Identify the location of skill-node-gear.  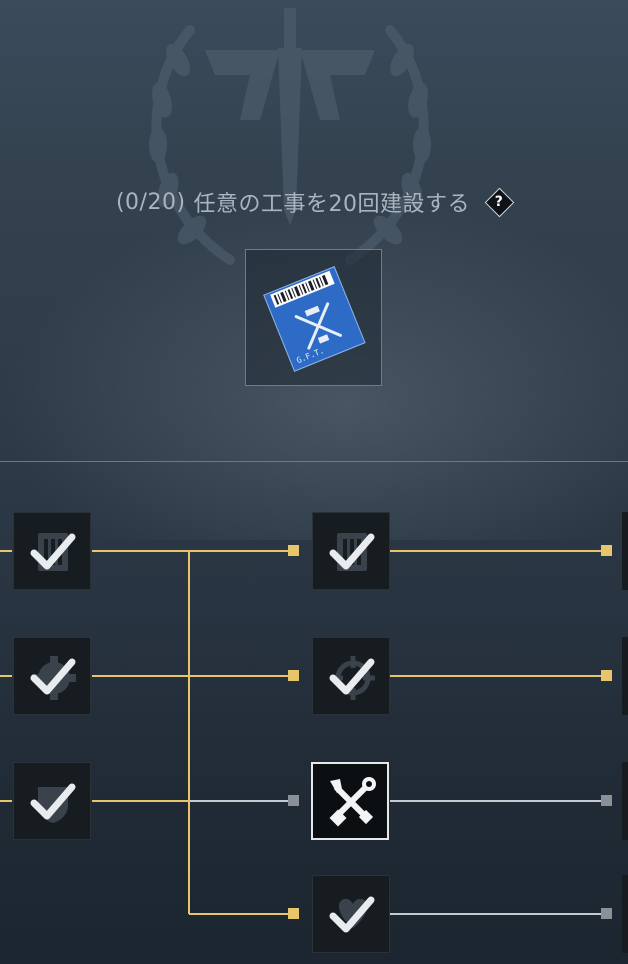
(52, 676).